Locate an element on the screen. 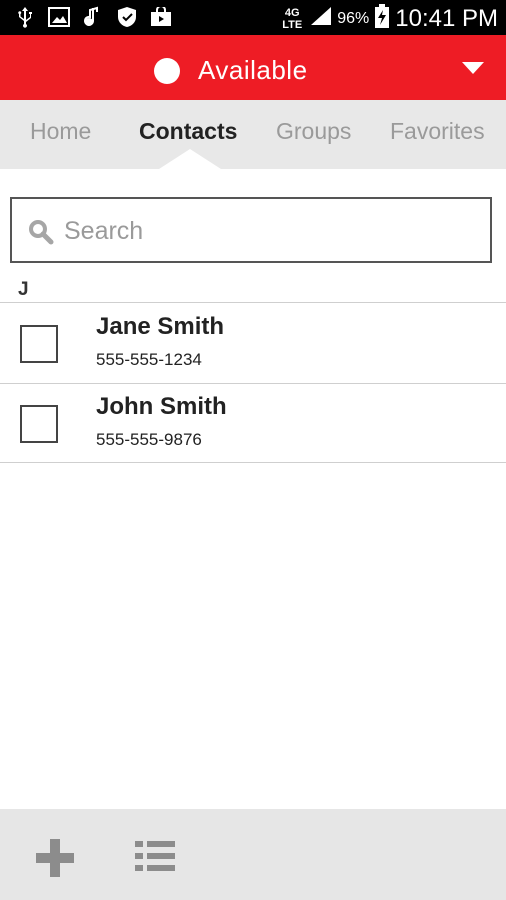 The height and width of the screenshot is (900, 506). presence-status-dot is located at coordinates (167, 70).